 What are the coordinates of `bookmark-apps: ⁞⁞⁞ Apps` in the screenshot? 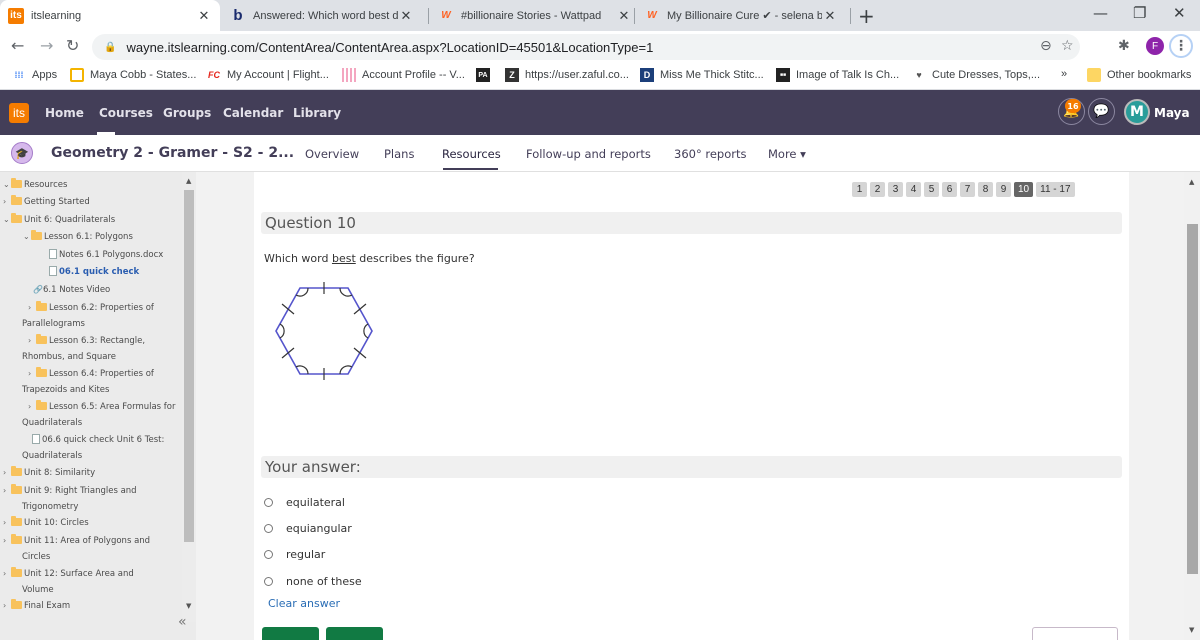 It's located at (35, 75).